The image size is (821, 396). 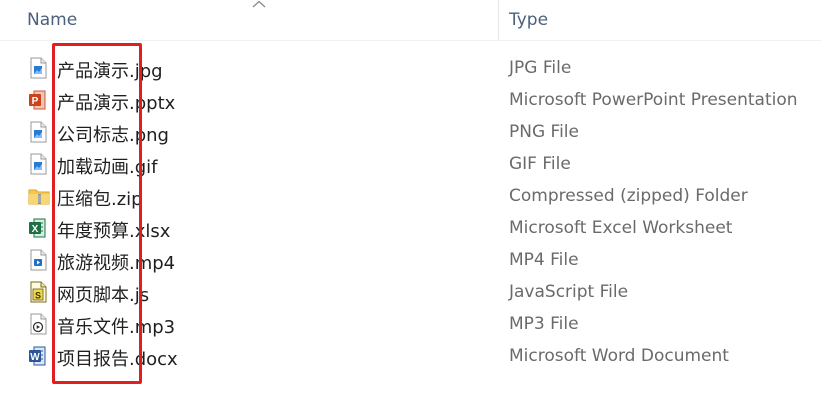 I want to click on chevron-up-icon, so click(x=259, y=4).